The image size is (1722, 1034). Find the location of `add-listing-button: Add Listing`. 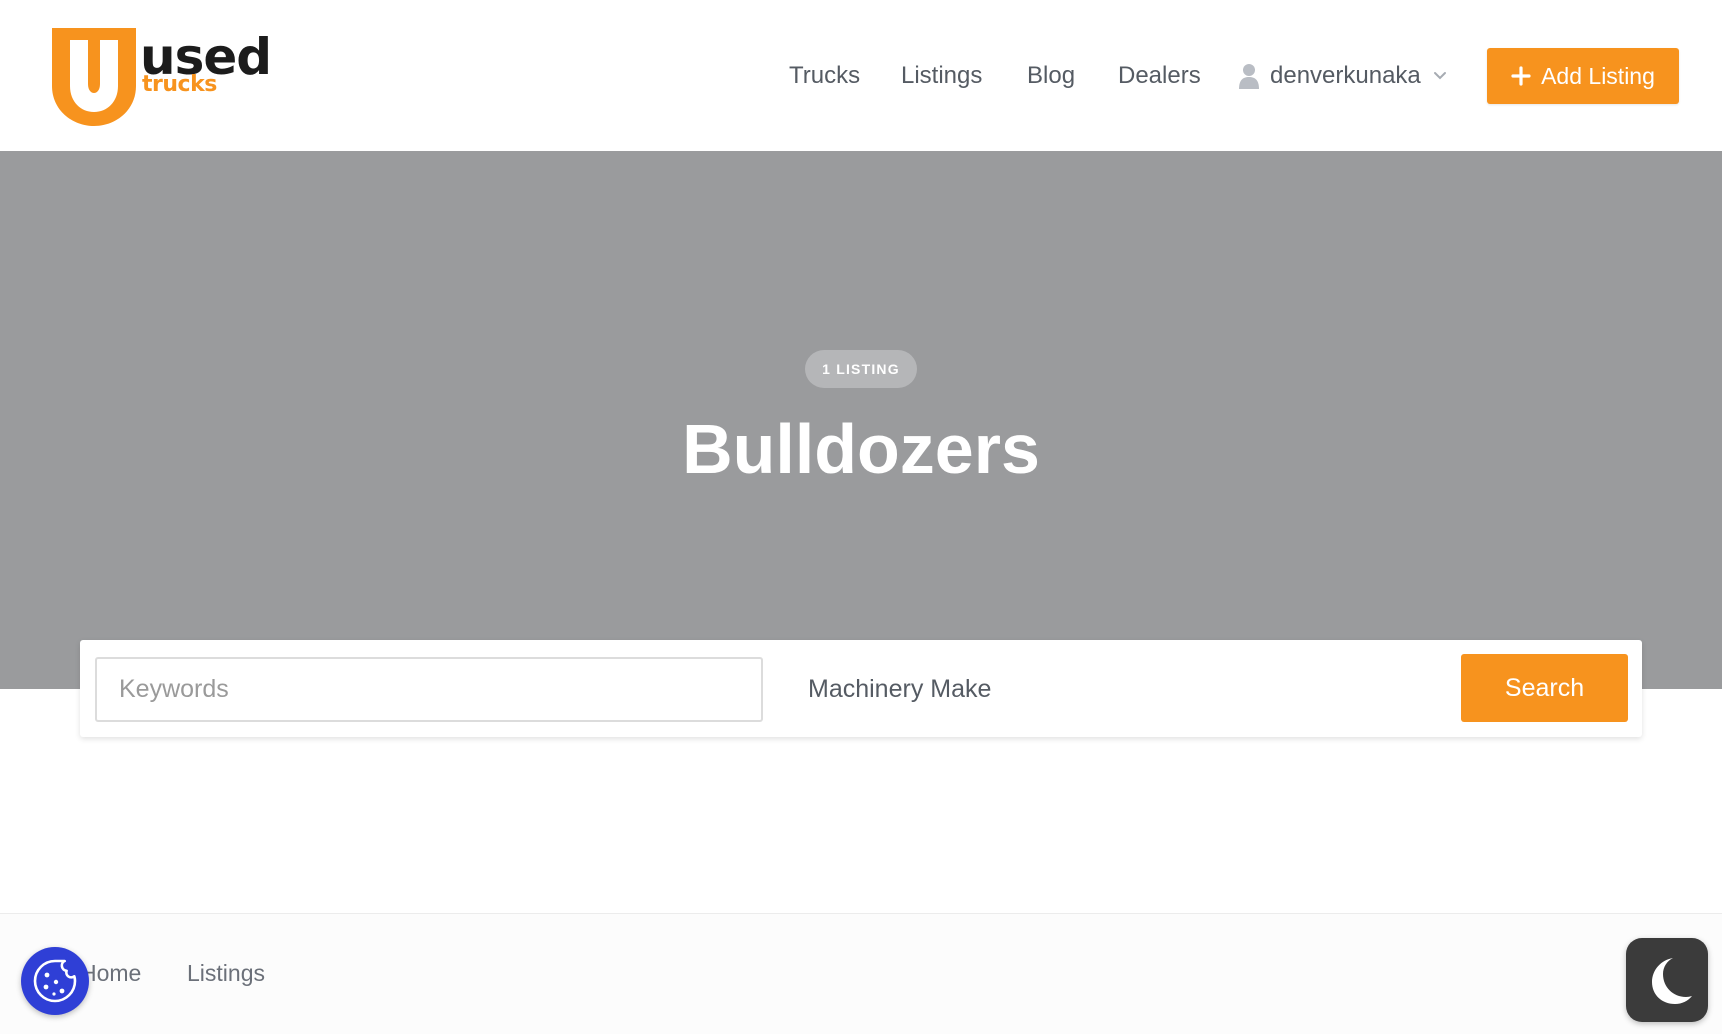

add-listing-button: Add Listing is located at coordinates (1583, 76).